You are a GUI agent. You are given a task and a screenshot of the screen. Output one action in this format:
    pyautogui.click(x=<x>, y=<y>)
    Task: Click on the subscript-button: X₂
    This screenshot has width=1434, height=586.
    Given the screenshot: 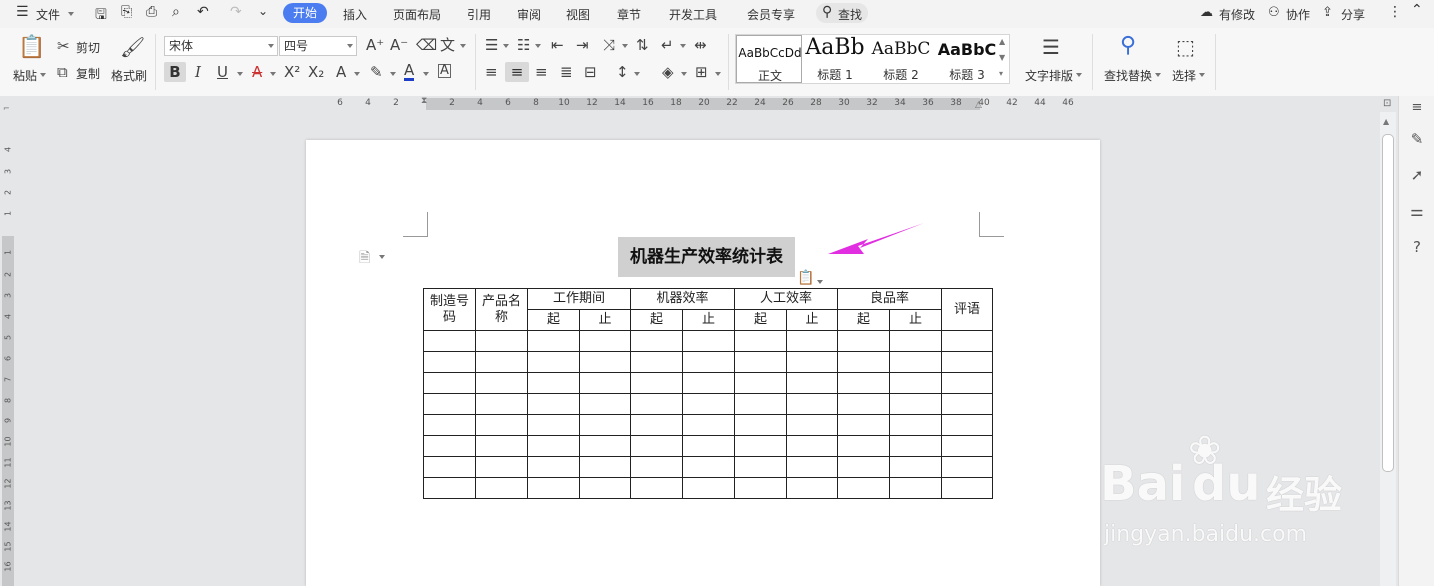 What is the action you would take?
    pyautogui.click(x=316, y=72)
    